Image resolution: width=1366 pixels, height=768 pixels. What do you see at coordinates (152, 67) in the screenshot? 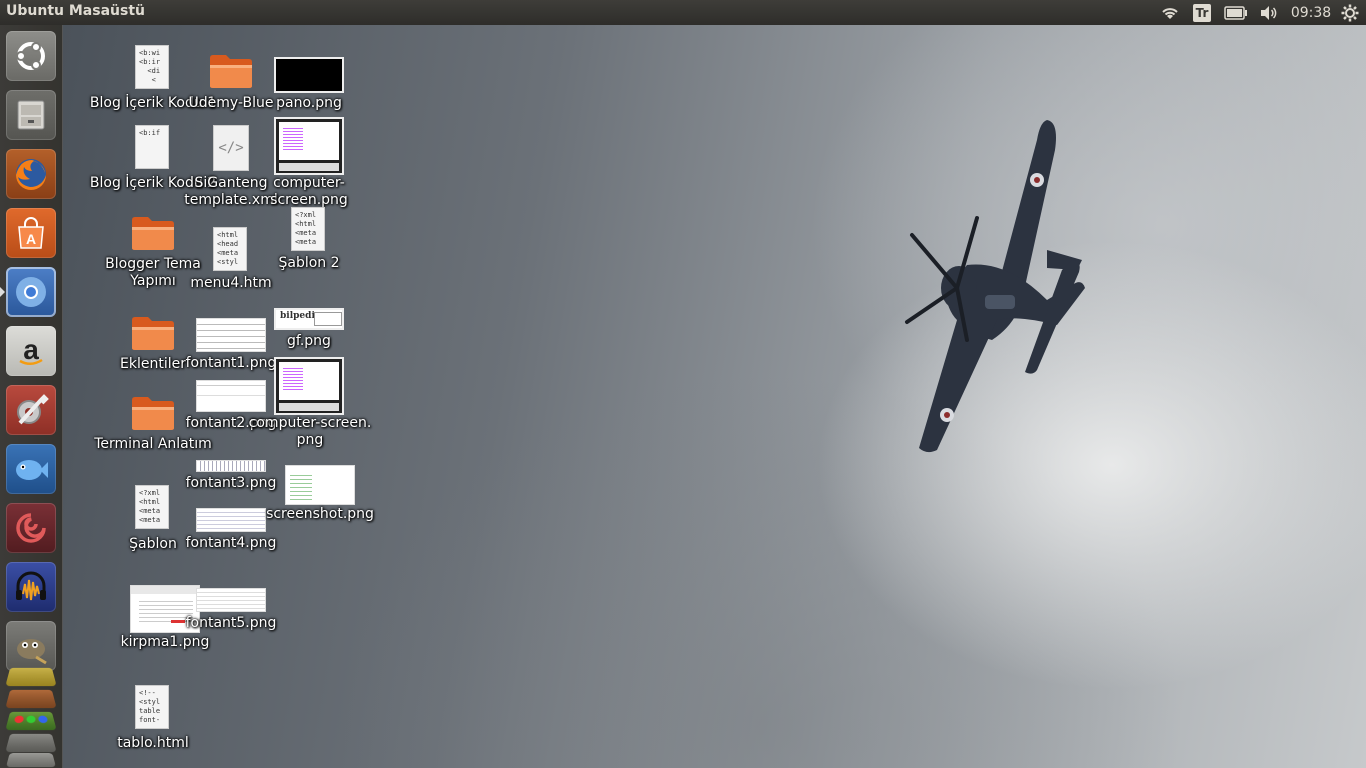
I see `html-file-icon: <b:wi <b:ir <di <` at bounding box center [152, 67].